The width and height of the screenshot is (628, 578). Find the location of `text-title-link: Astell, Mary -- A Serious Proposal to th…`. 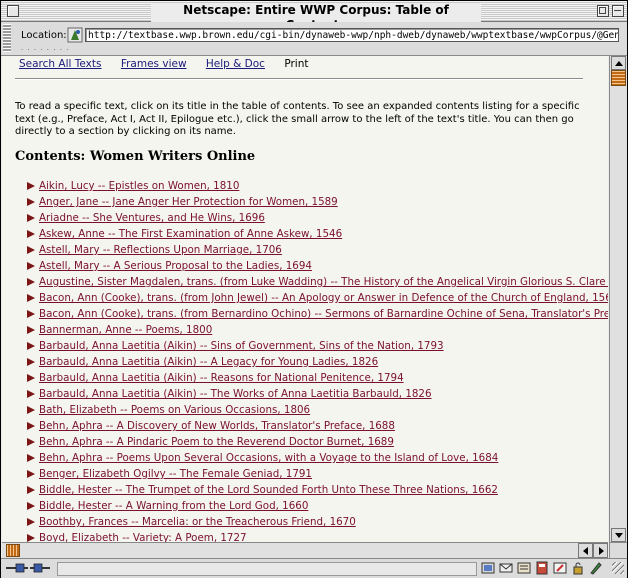

text-title-link: Astell, Mary -- A Serious Proposal to th… is located at coordinates (175, 266).